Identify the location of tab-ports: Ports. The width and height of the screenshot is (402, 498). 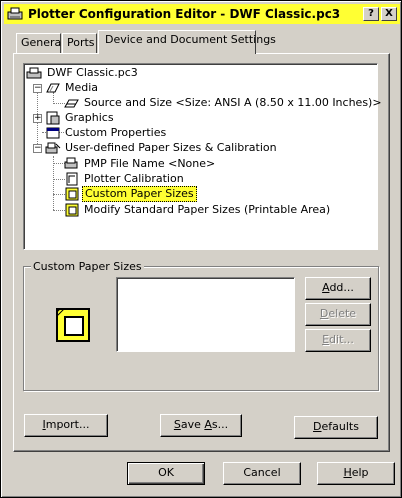
(79, 43).